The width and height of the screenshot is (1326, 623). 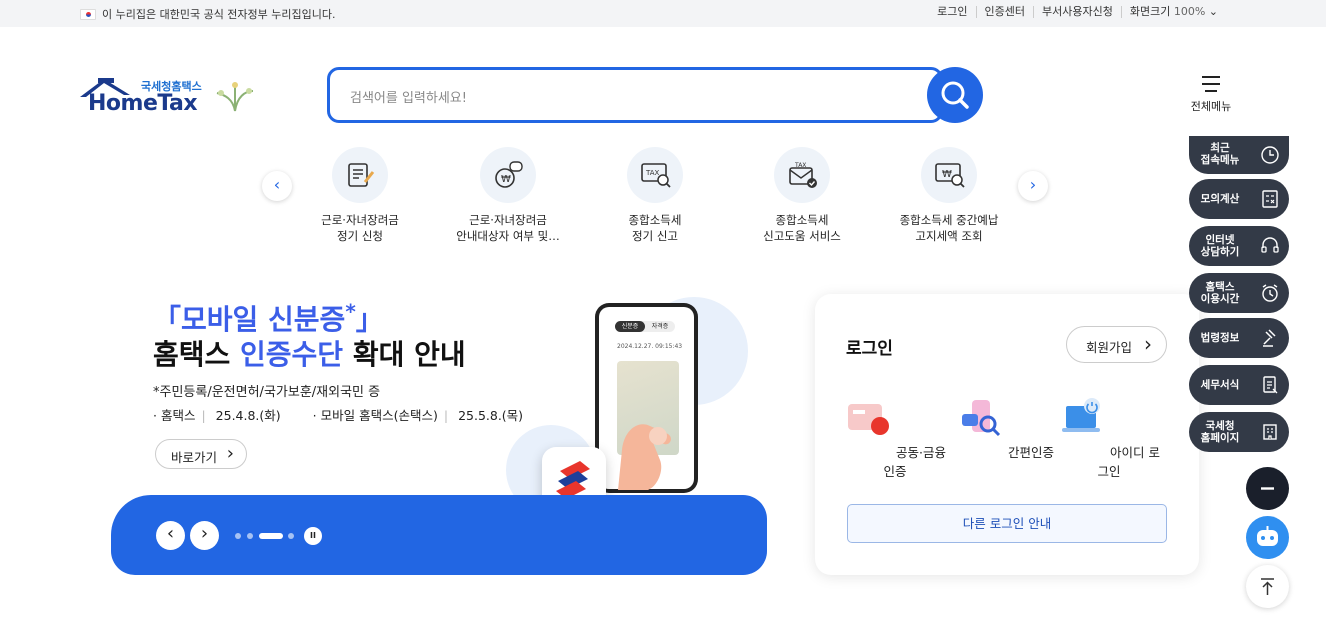 What do you see at coordinates (1270, 432) in the screenshot?
I see `building-icon` at bounding box center [1270, 432].